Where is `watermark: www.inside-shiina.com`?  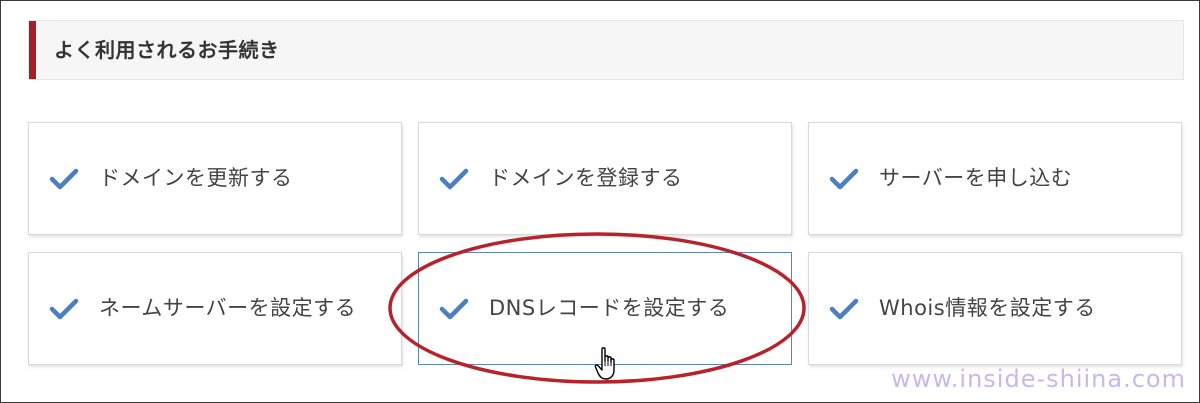 watermark: www.inside-shiina.com is located at coordinates (1038, 379).